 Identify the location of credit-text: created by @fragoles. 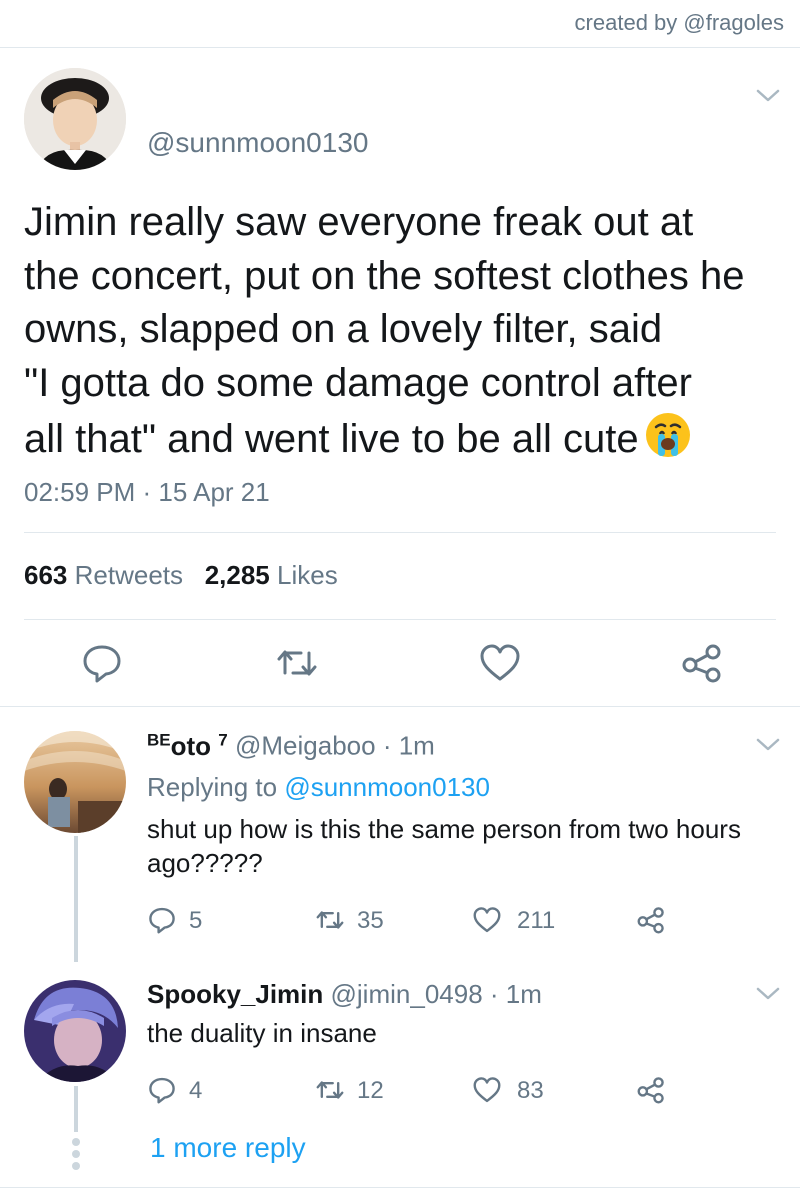
(679, 22).